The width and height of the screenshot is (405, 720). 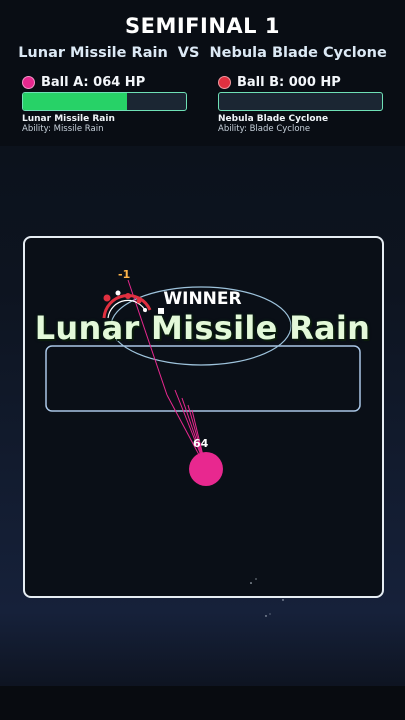 What do you see at coordinates (202, 328) in the screenshot?
I see `winner-name: Lunar Missile Rain` at bounding box center [202, 328].